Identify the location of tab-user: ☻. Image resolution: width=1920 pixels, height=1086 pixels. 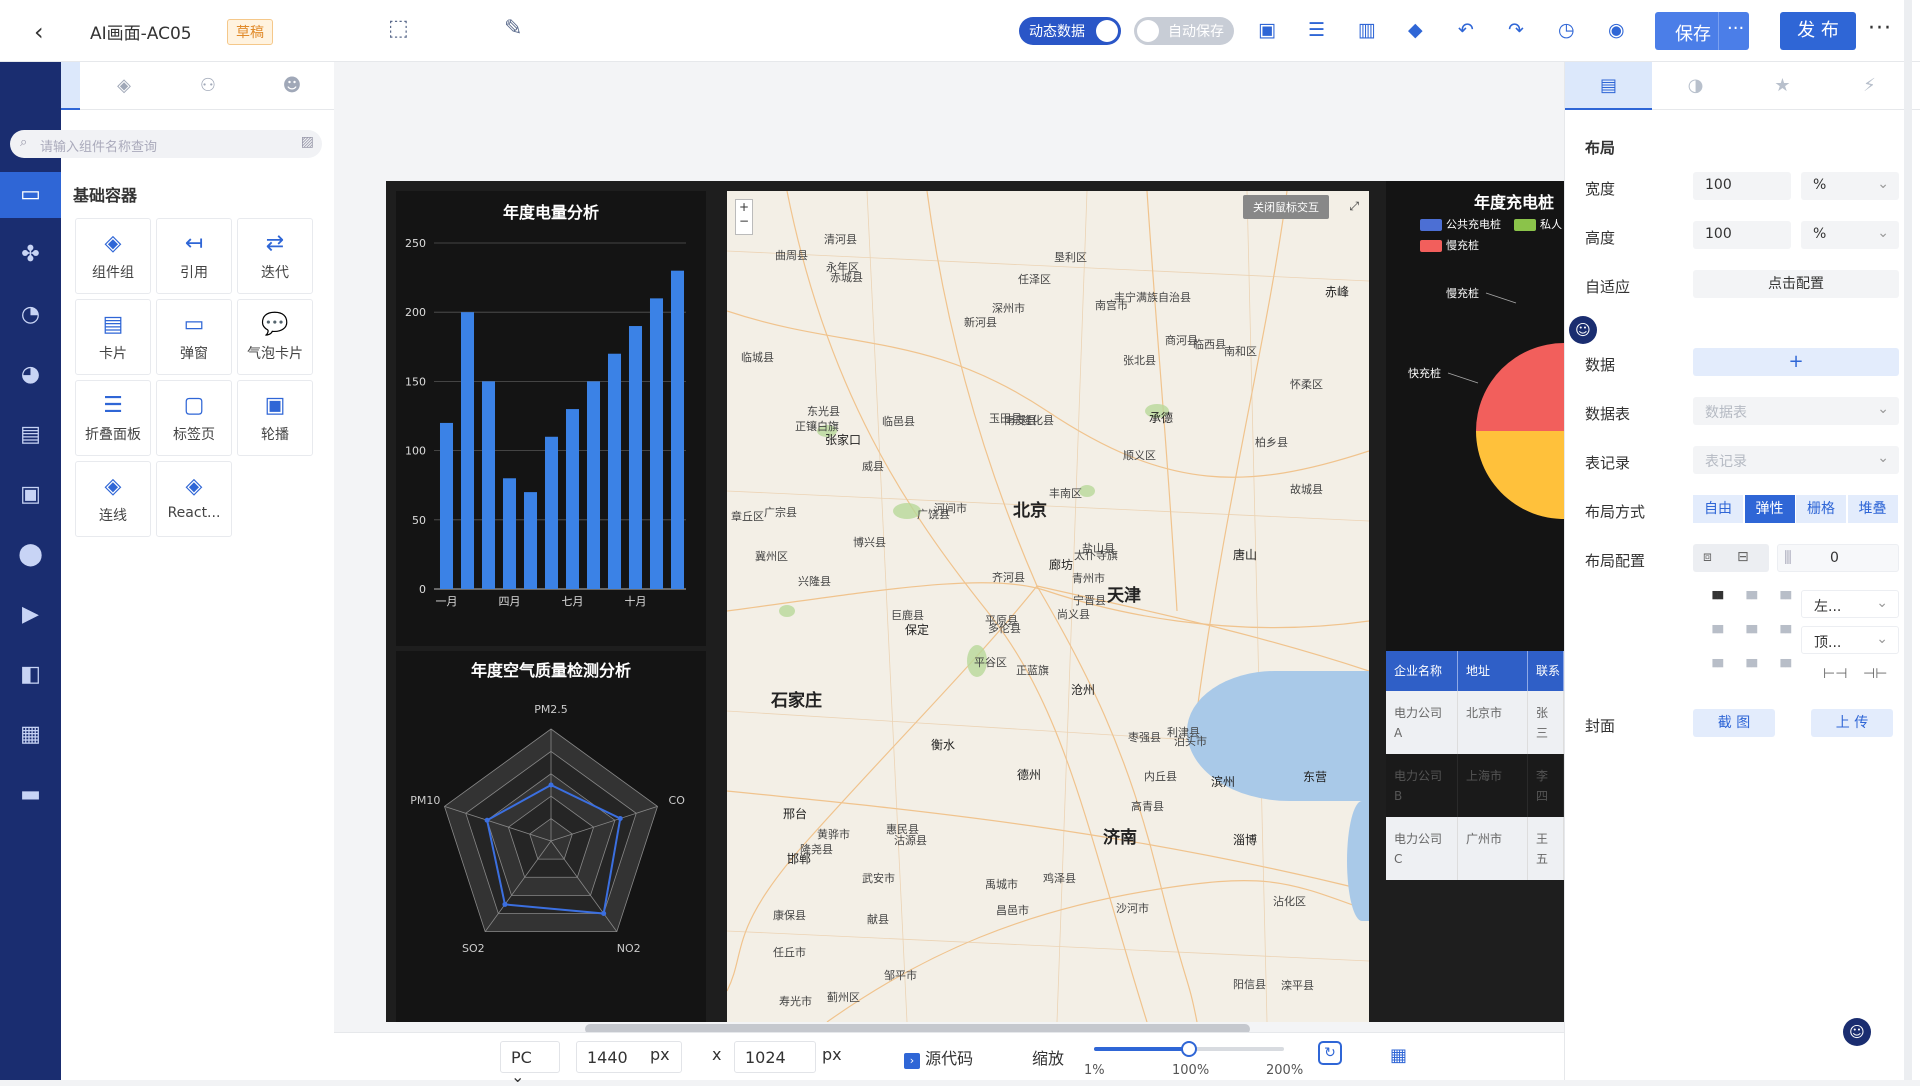
(292, 86).